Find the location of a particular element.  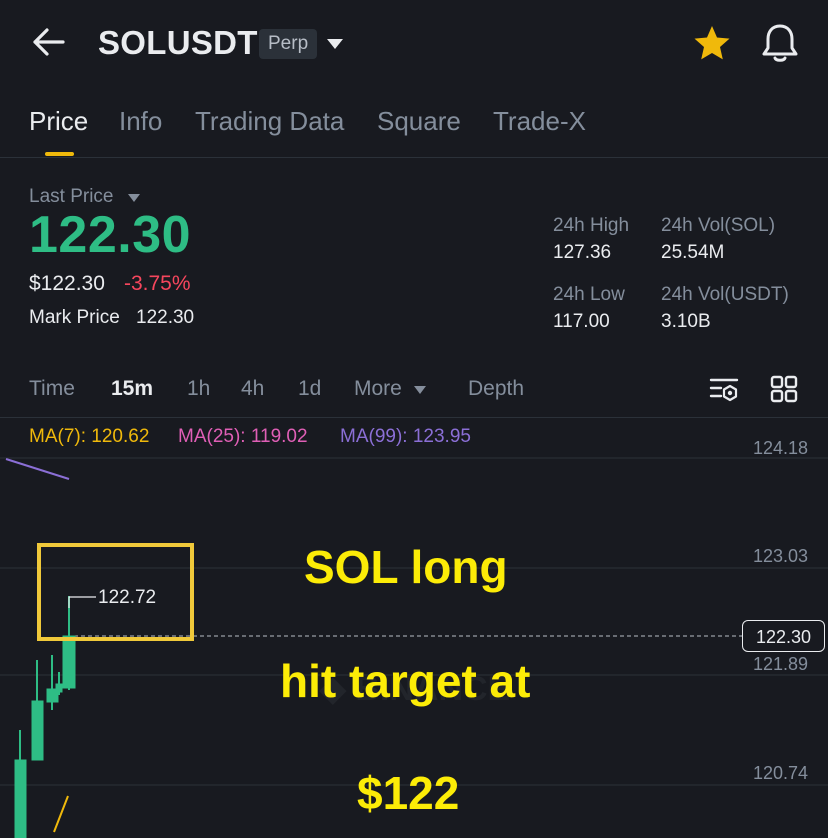

low-24h-label: 24h Low is located at coordinates (589, 294).